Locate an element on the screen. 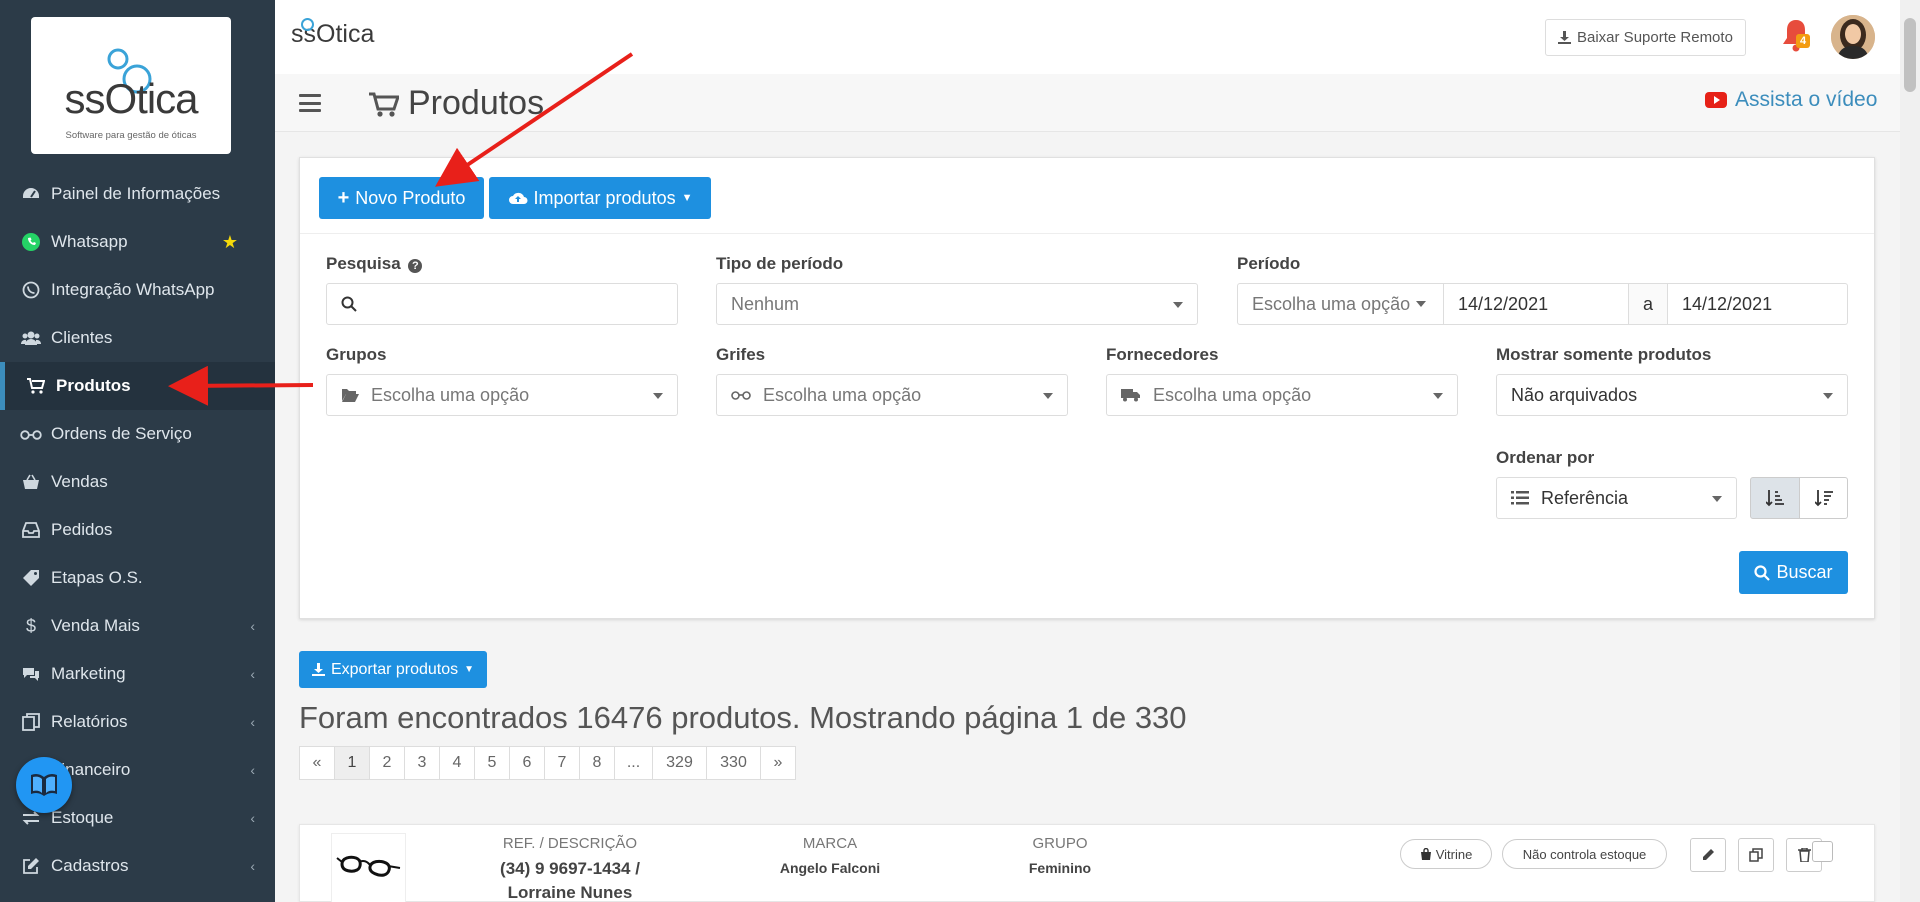  watch-video-link: Assista o vídeo is located at coordinates (1791, 100).